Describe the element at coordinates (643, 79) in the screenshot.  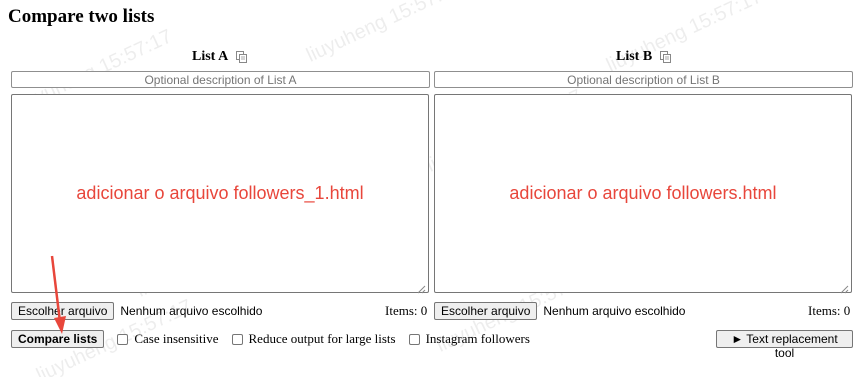
I see `list-b-description-input` at that location.